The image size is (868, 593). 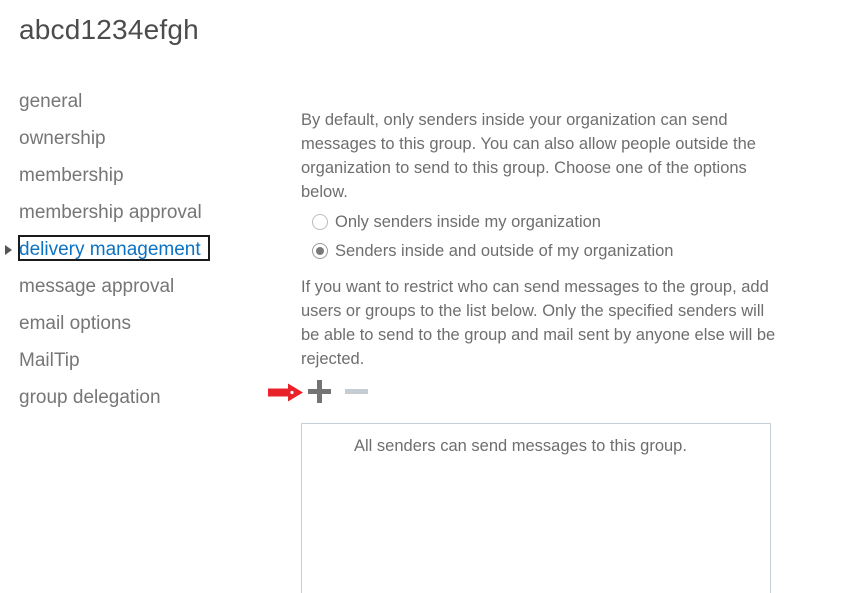 I want to click on sidebar-item-label: message approval, so click(x=97, y=286).